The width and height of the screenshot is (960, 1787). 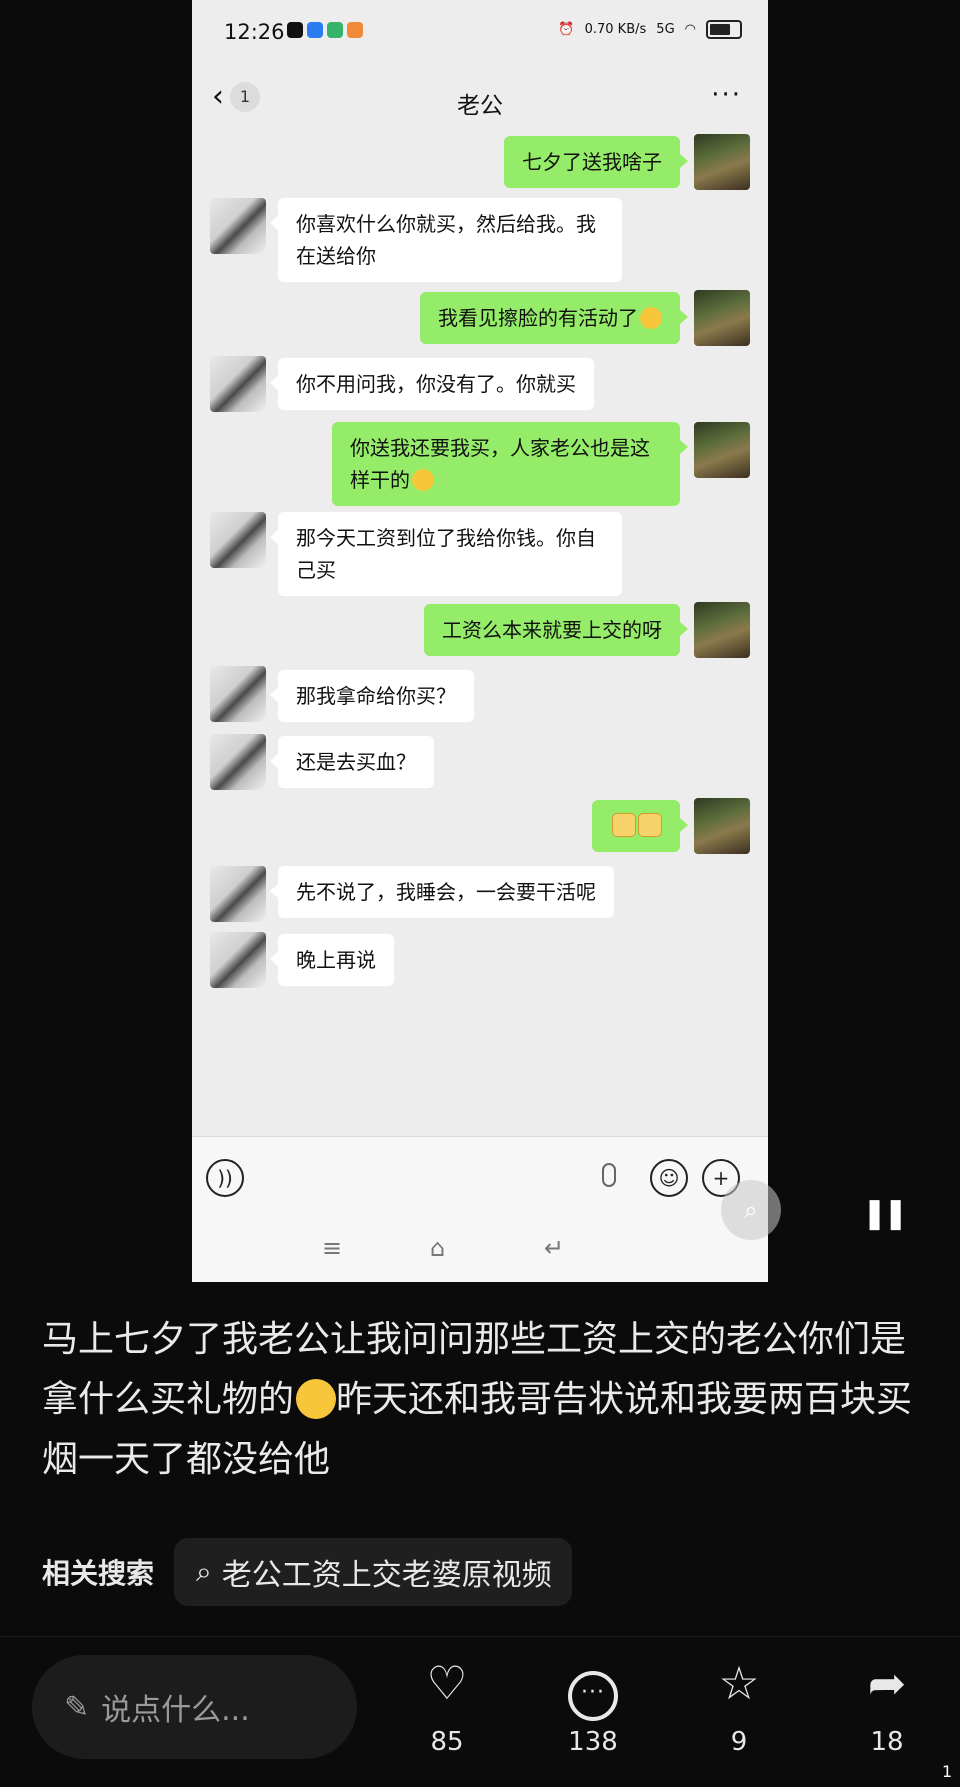 What do you see at coordinates (446, 554) in the screenshot?
I see `message-bubble: 那今天工资到位了我给你钱。你自己买` at bounding box center [446, 554].